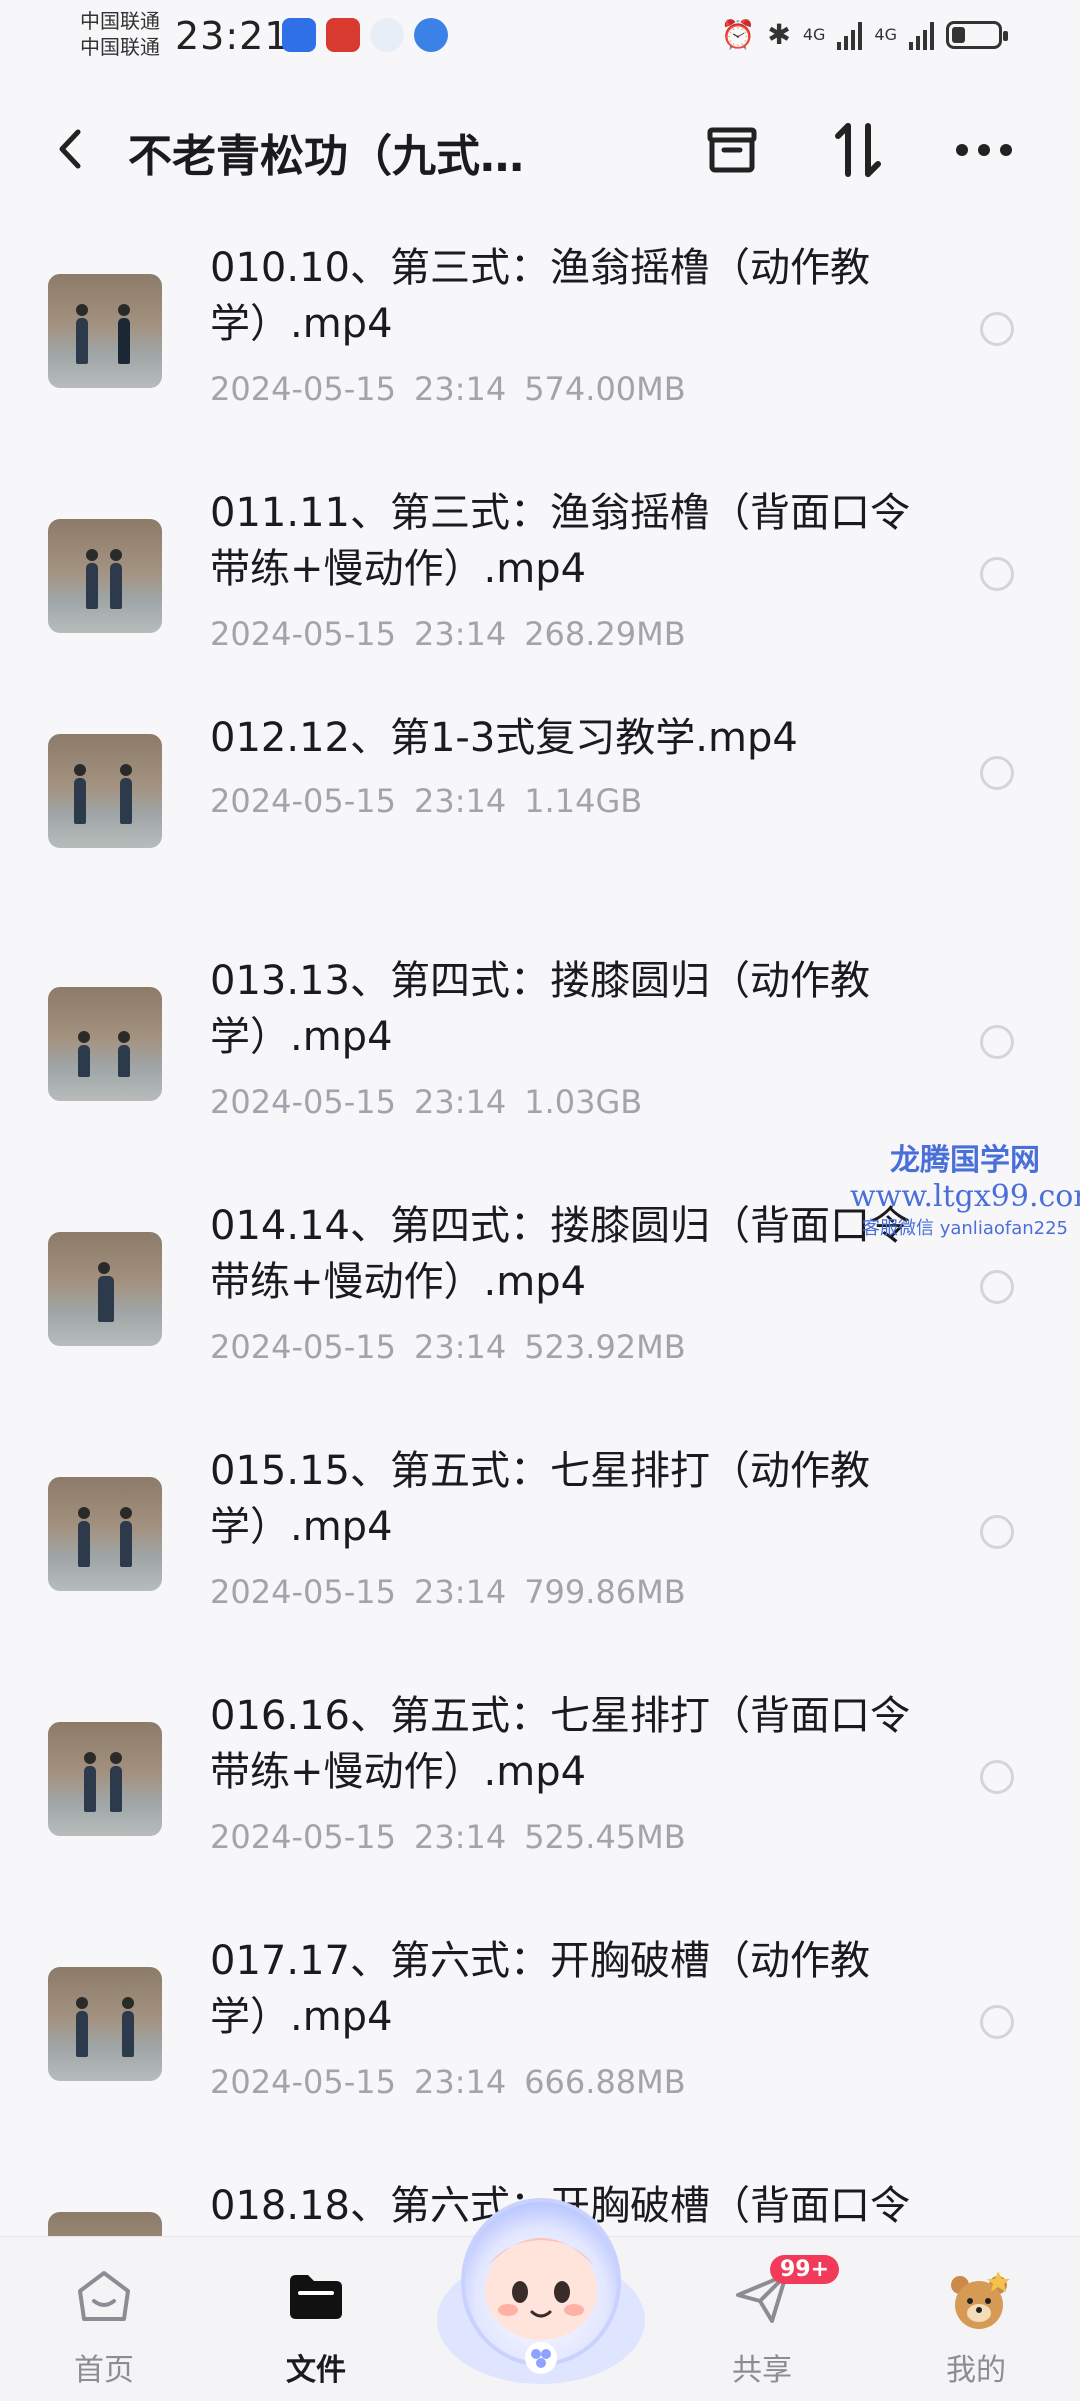 Image resolution: width=1080 pixels, height=2401 pixels. Describe the element at coordinates (984, 150) in the screenshot. I see `more-icon` at that location.